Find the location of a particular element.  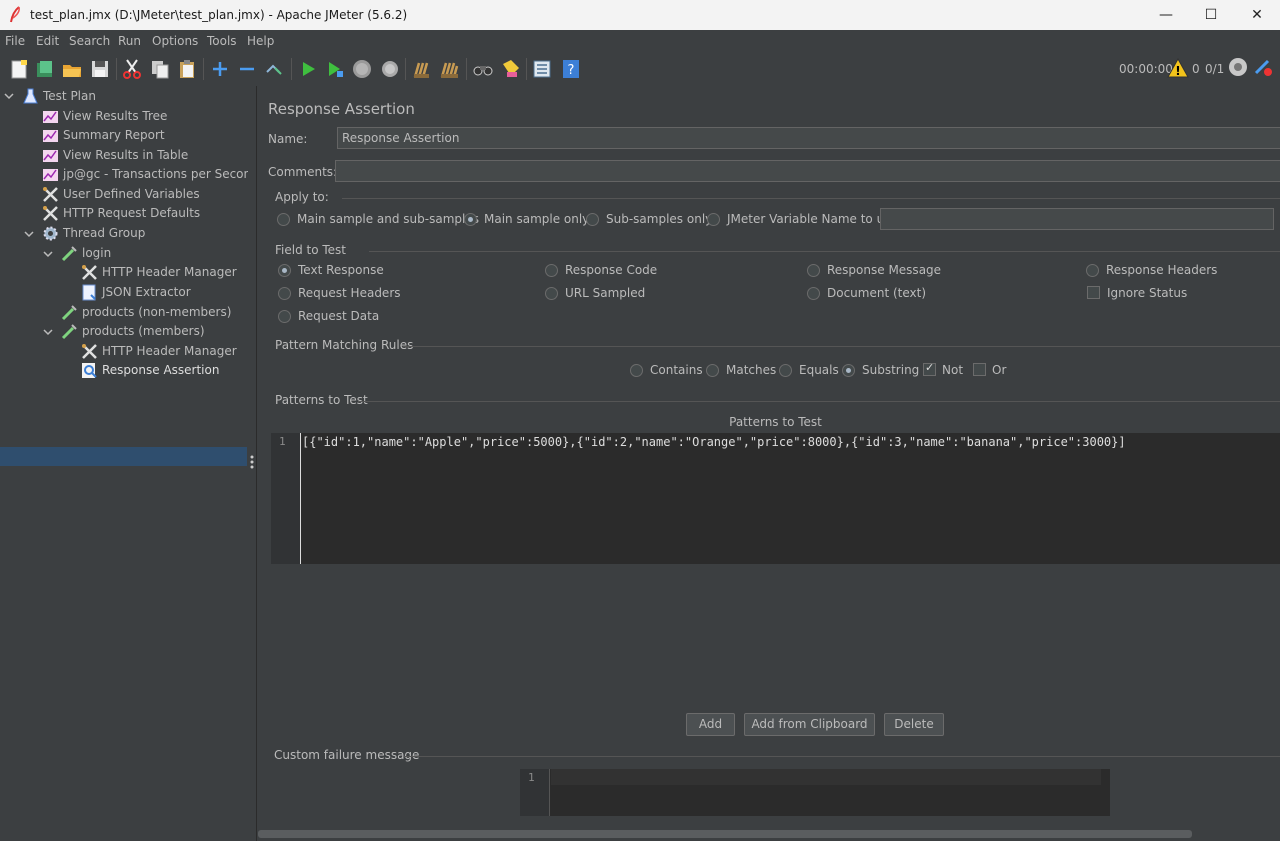

field-url-sampled-label: URL Sampled is located at coordinates (605, 293).